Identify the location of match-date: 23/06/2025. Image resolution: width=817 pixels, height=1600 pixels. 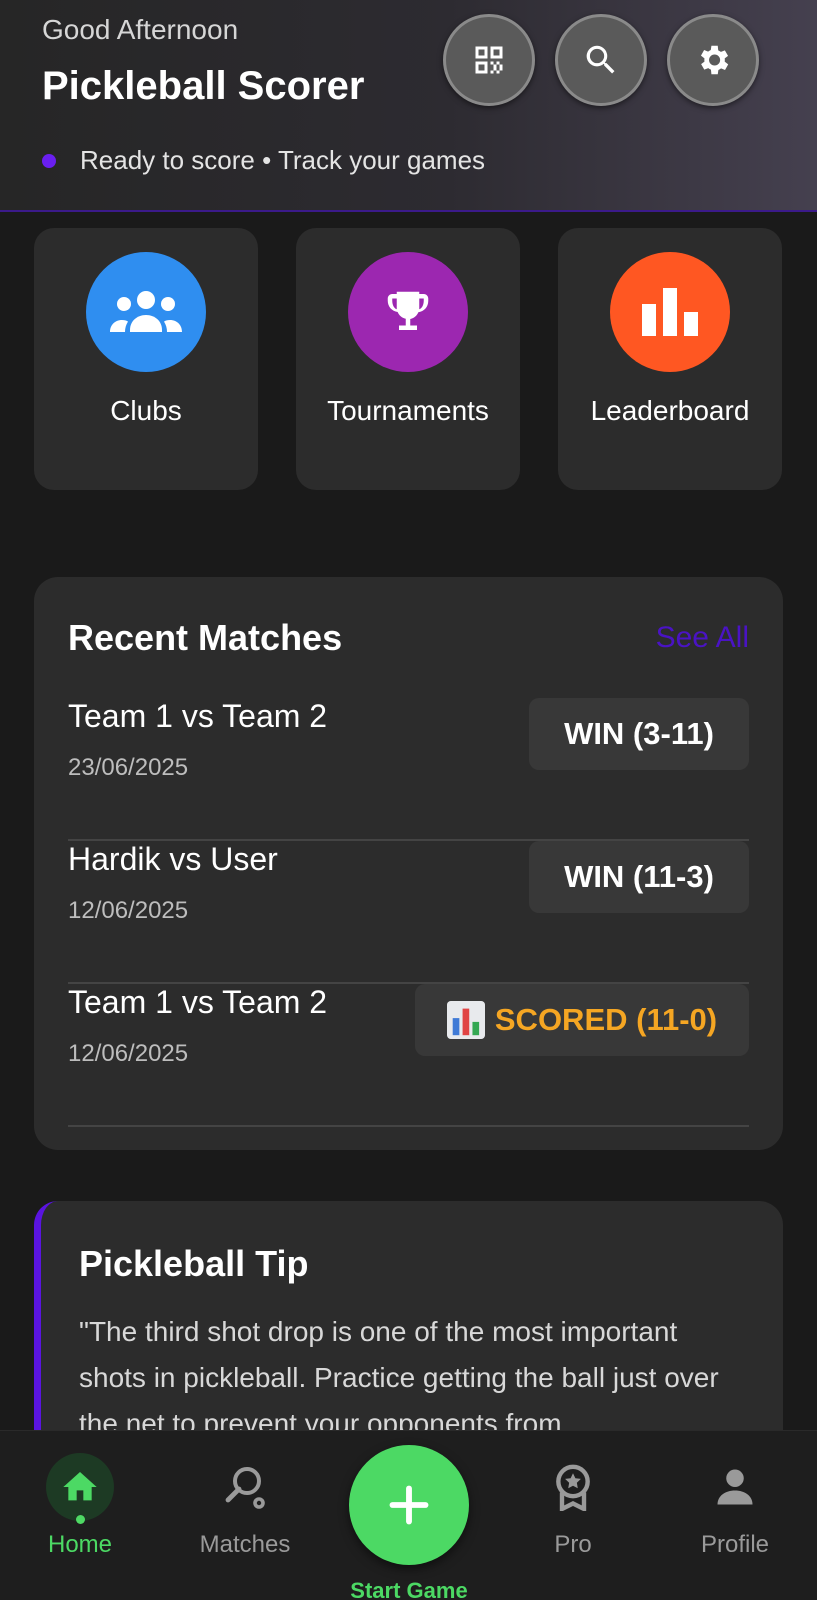
(128, 767).